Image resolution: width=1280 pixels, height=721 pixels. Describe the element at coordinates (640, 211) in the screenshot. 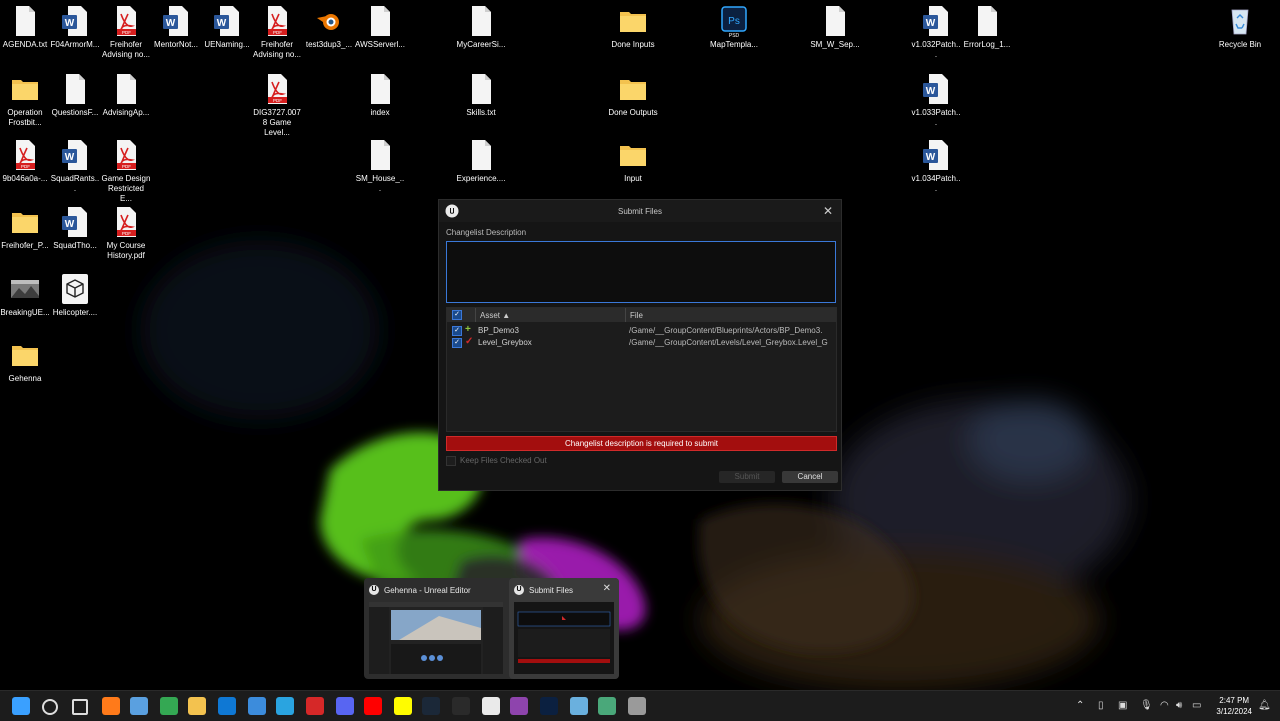

I see `dialog-titlebar: Submit Files ✕` at that location.